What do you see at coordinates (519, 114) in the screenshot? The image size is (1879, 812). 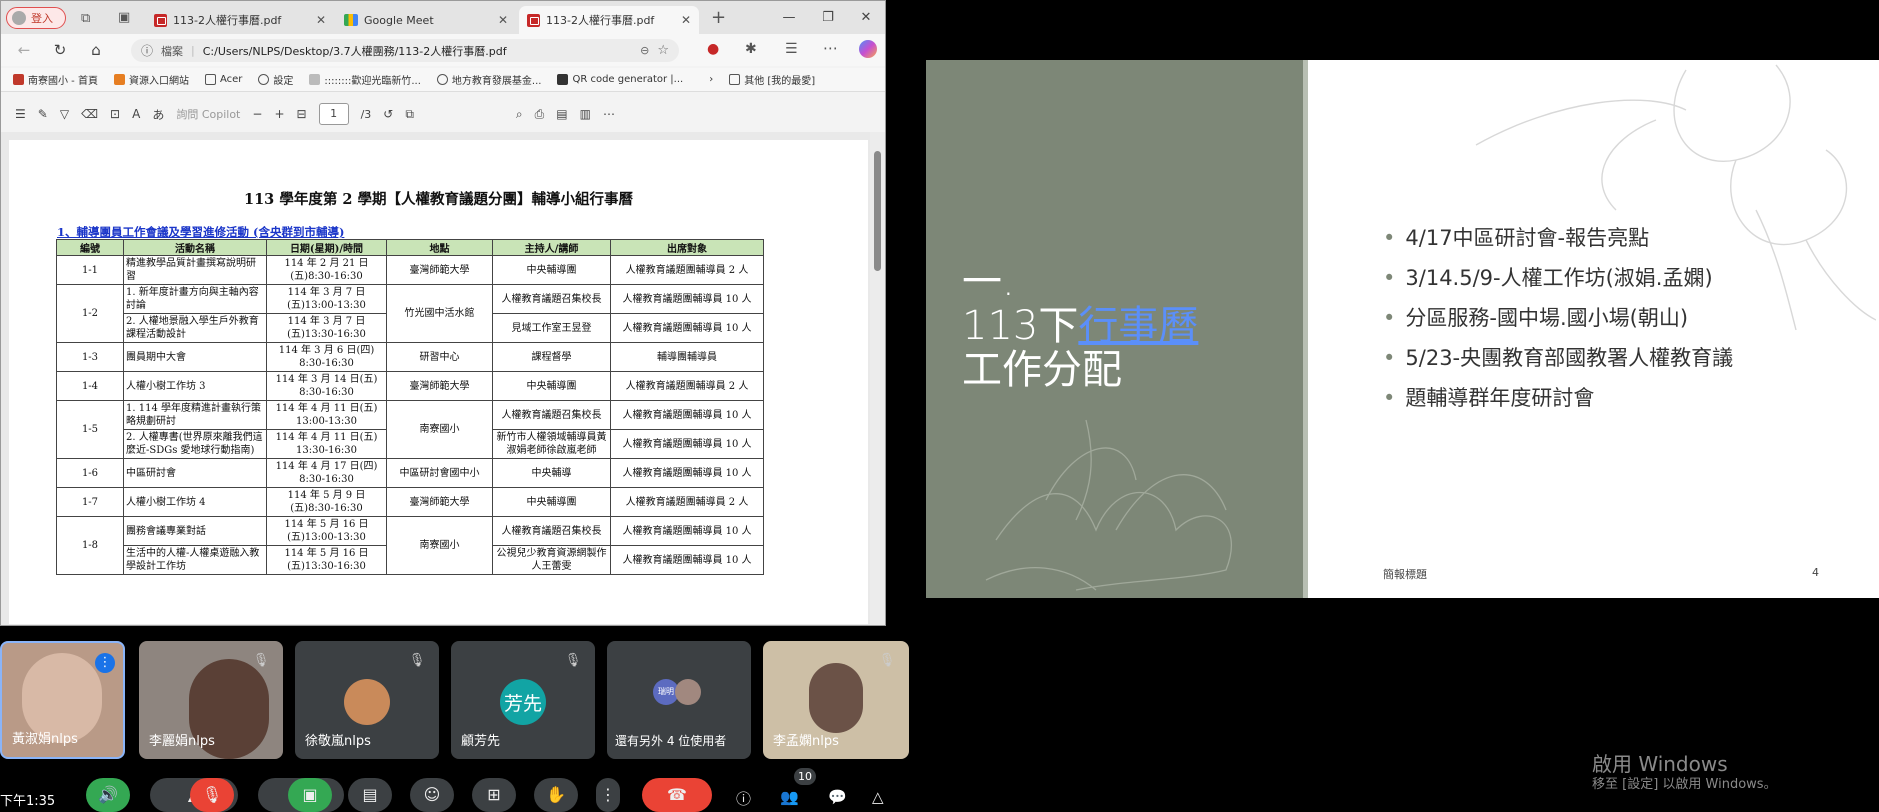 I see `search-icon: ⌕` at bounding box center [519, 114].